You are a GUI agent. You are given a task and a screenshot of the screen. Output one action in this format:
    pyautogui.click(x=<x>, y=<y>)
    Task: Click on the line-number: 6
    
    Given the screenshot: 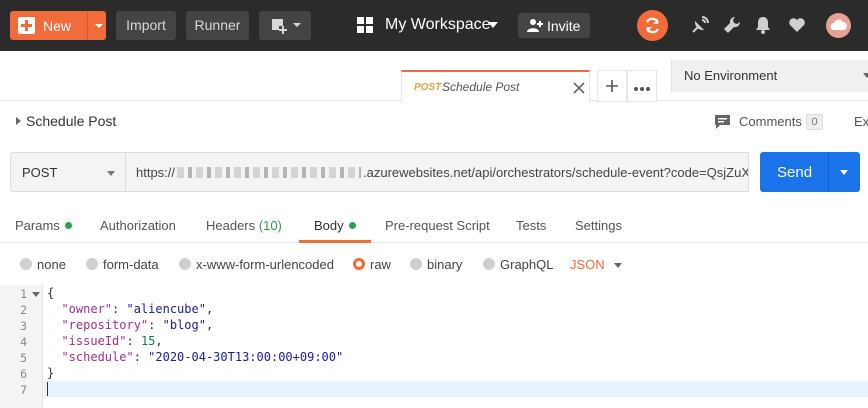 What is the action you would take?
    pyautogui.click(x=23, y=374)
    